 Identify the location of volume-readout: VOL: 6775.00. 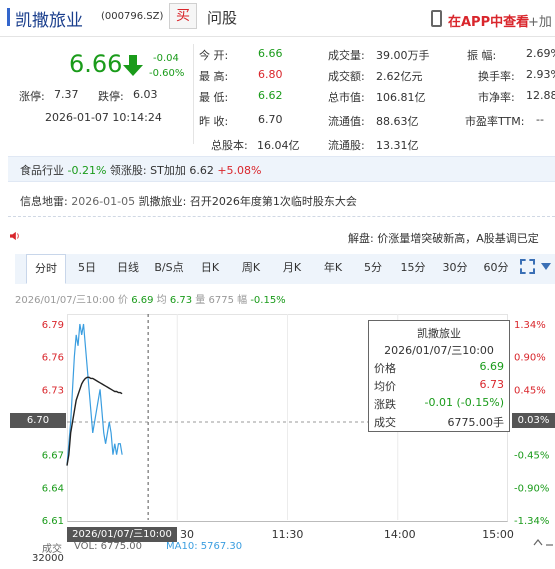
(108, 546).